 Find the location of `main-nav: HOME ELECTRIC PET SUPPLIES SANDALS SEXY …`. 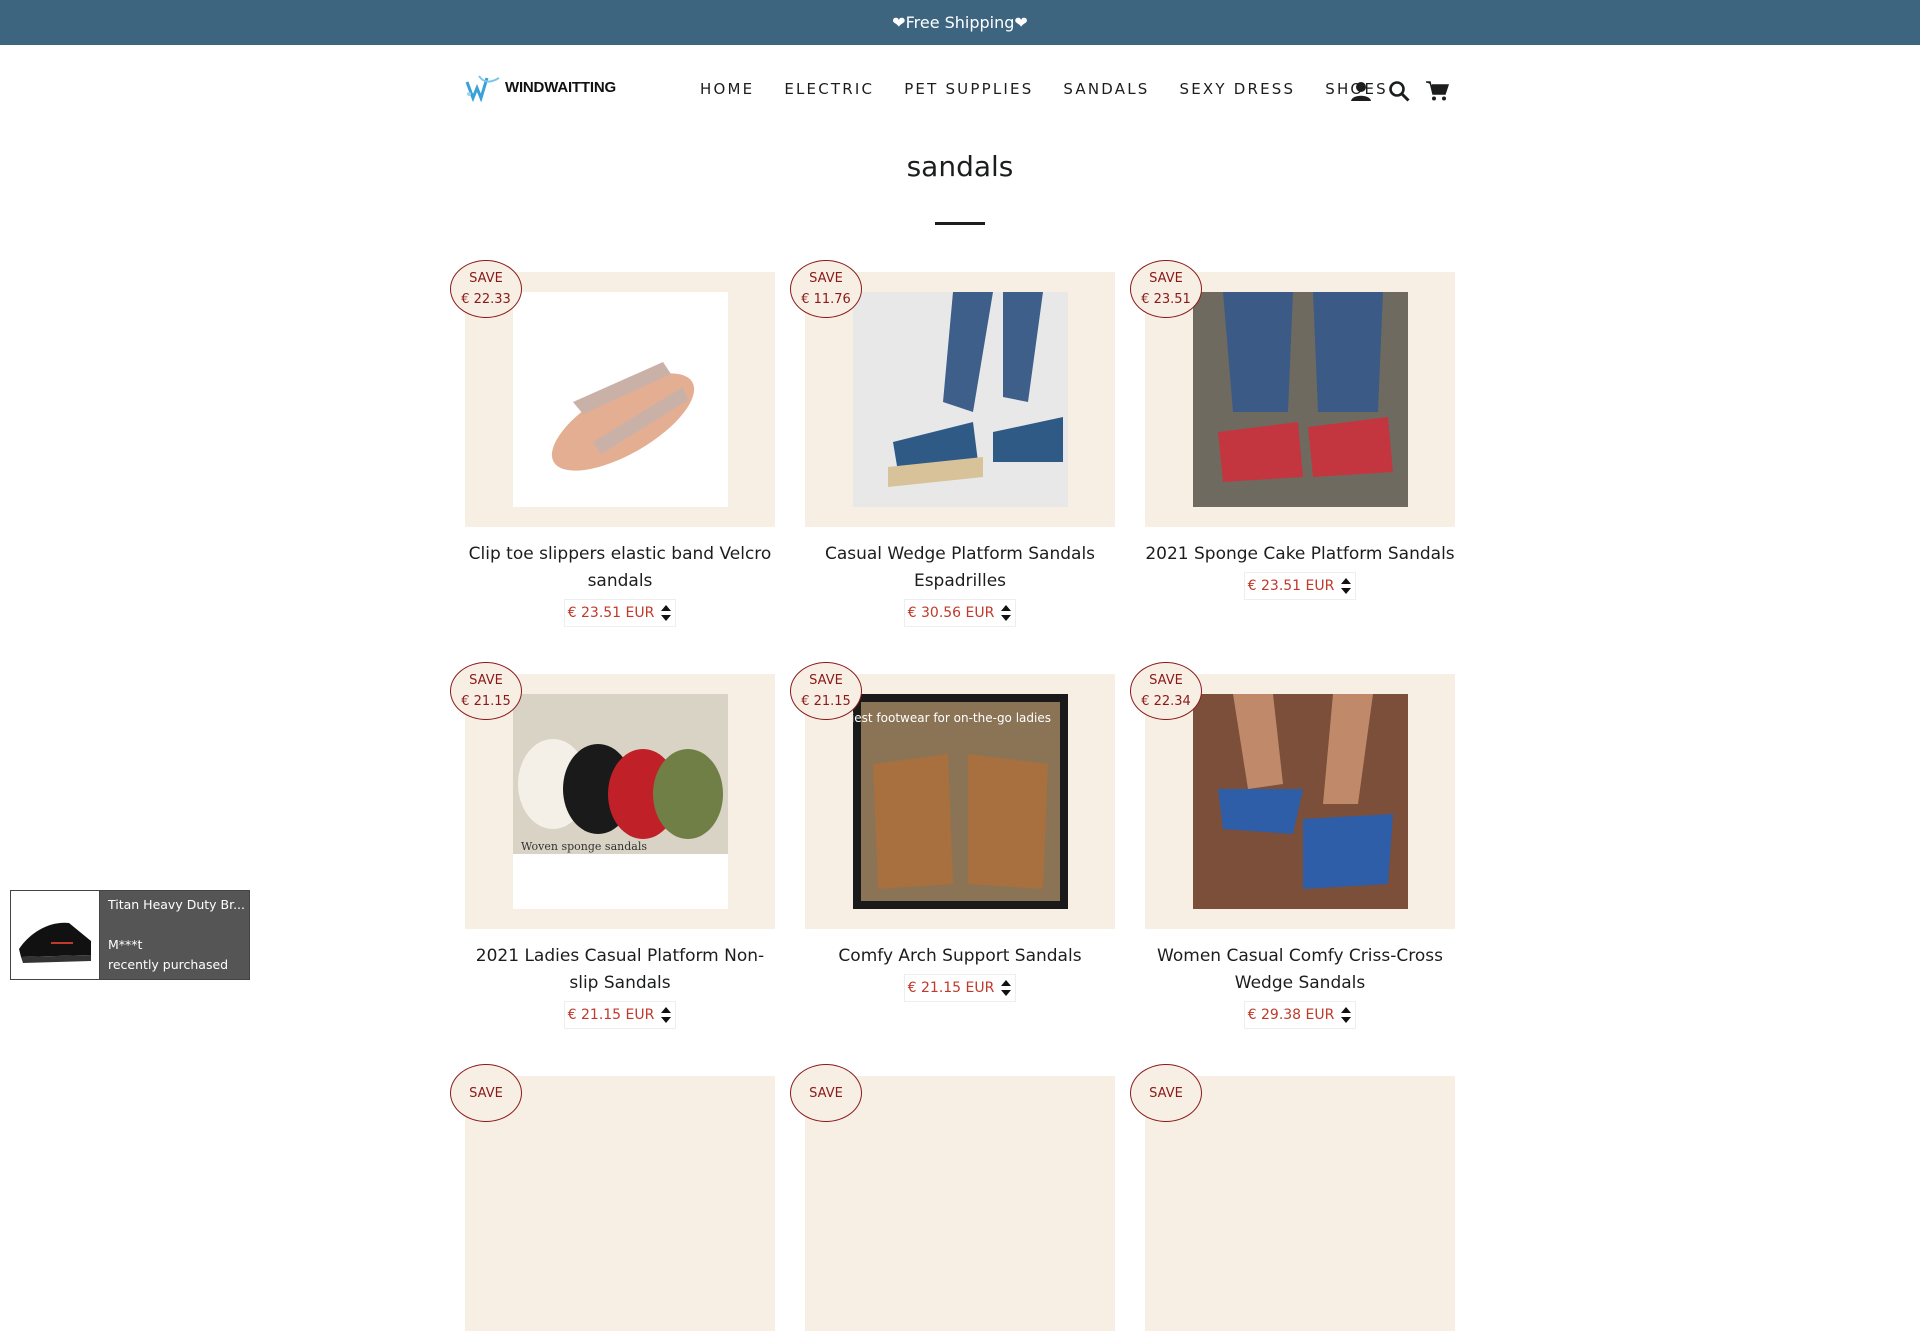

main-nav: HOME ELECTRIC PET SUPPLIES SANDALS SEXY … is located at coordinates (1059, 89).